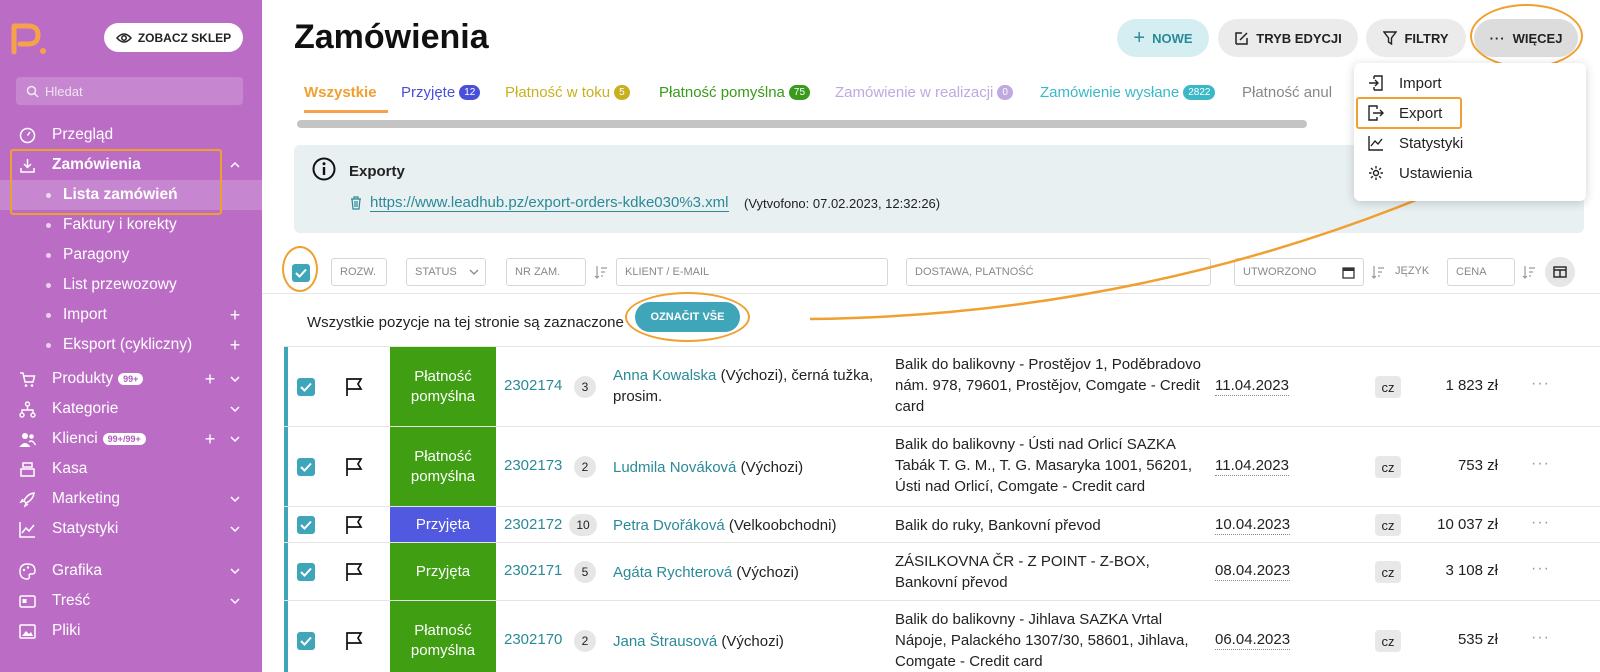 The height and width of the screenshot is (672, 1600). Describe the element at coordinates (1470, 83) in the screenshot. I see `menu-item-import: Import` at that location.